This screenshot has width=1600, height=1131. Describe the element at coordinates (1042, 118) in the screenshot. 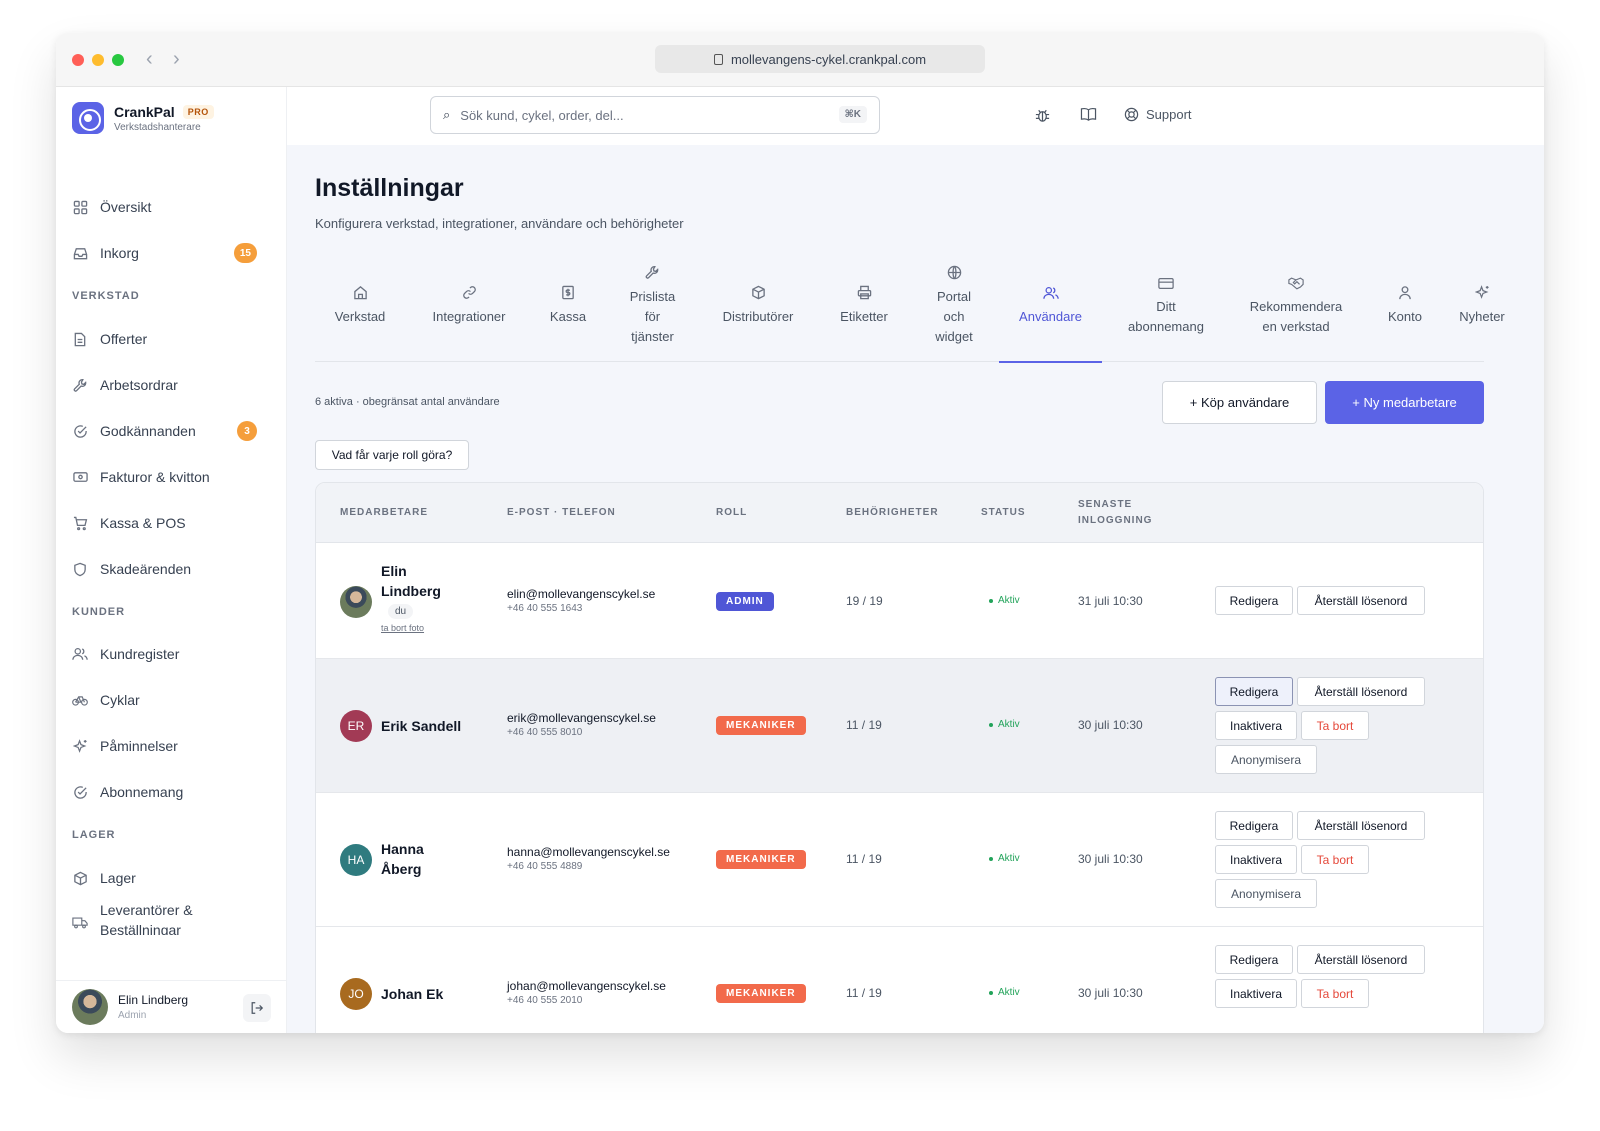

I see `bug-report-icon` at that location.